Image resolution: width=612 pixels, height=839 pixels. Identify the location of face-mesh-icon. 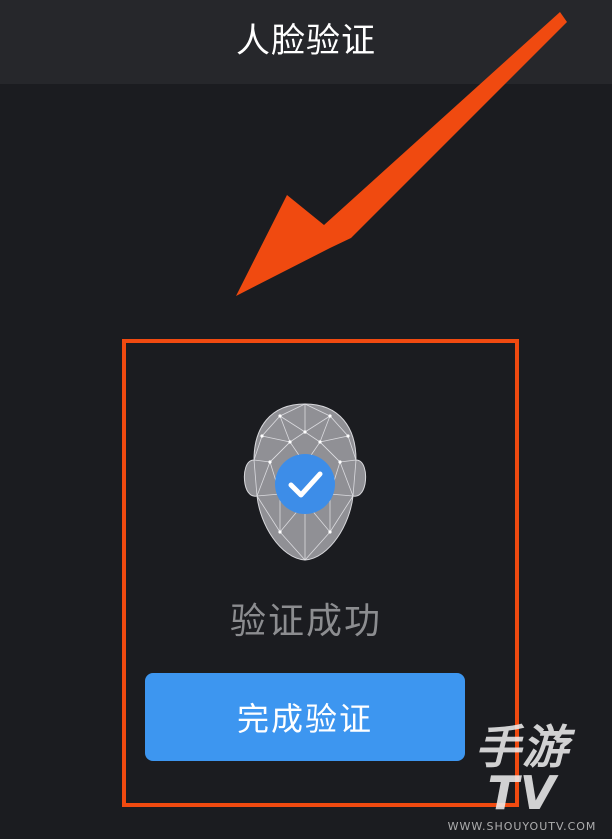
(305, 482).